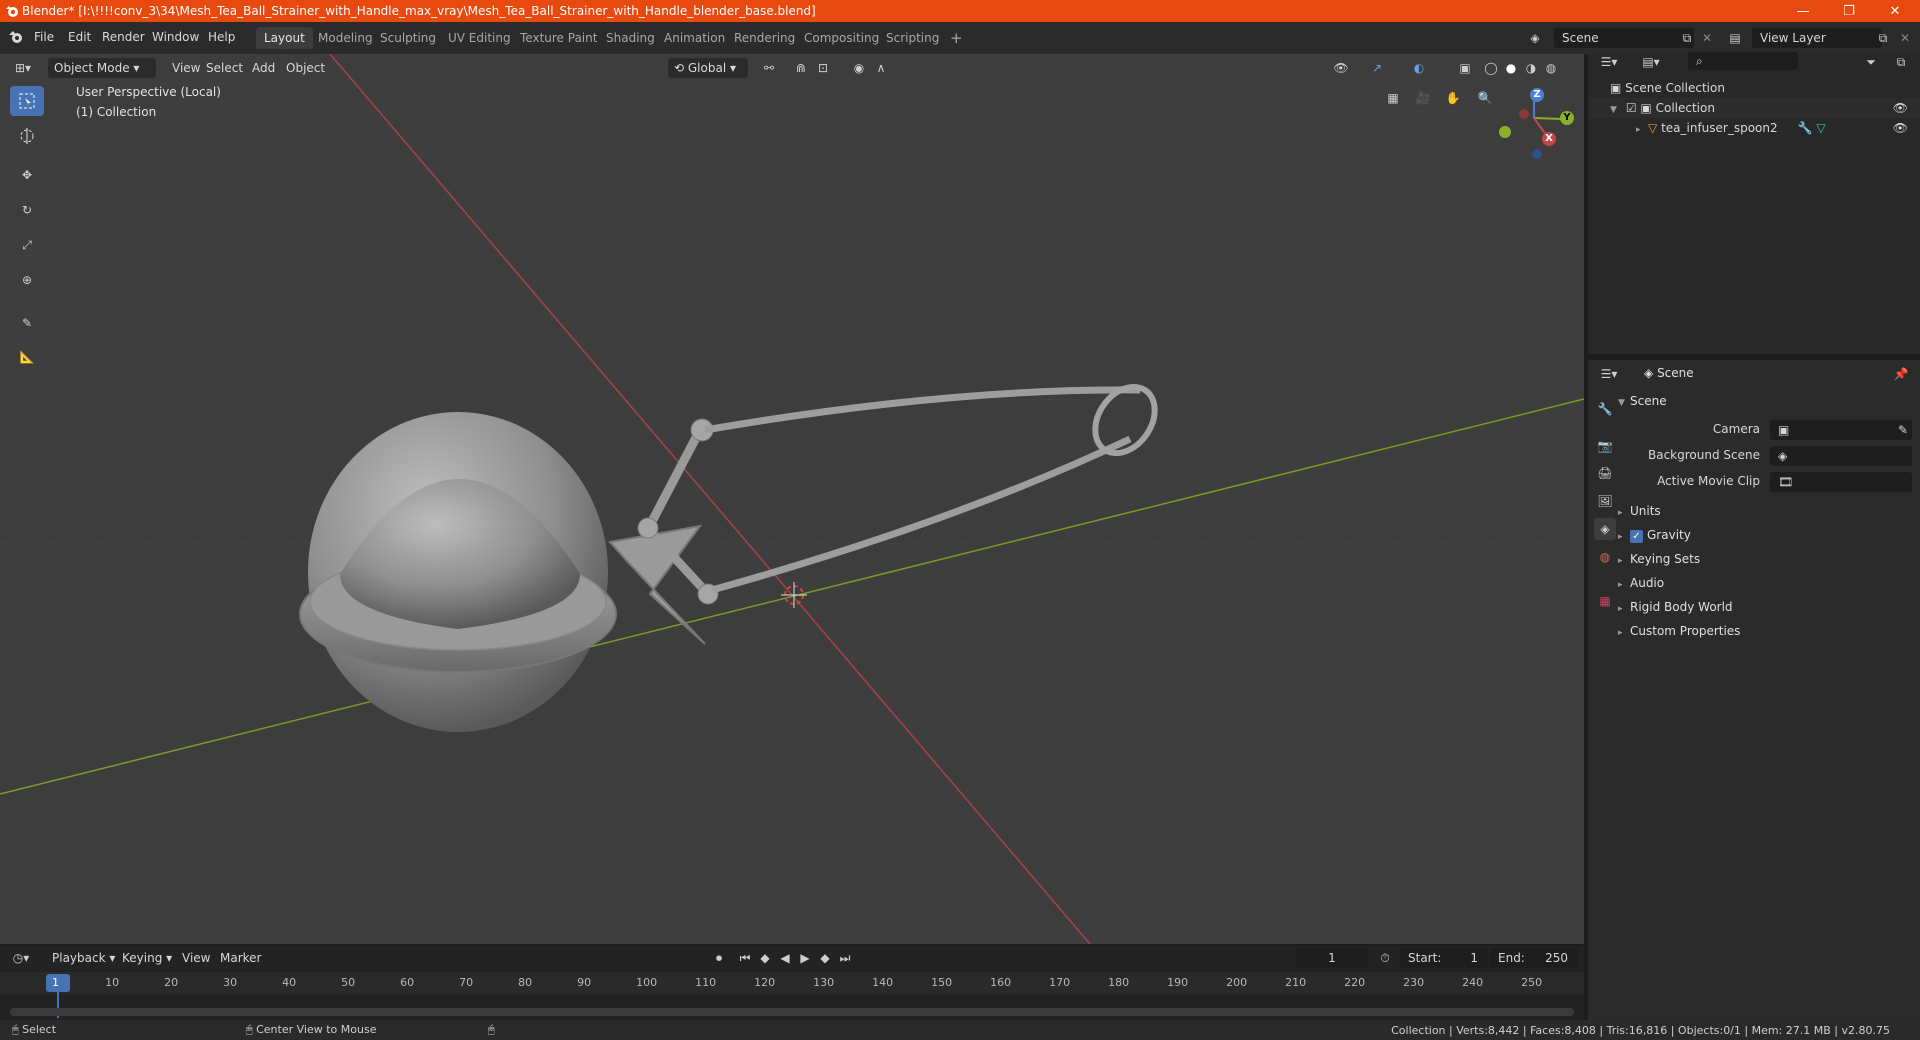 Image resolution: width=1920 pixels, height=1040 pixels. What do you see at coordinates (1743, 61) in the screenshot?
I see `outliner-search-input: ⌕` at bounding box center [1743, 61].